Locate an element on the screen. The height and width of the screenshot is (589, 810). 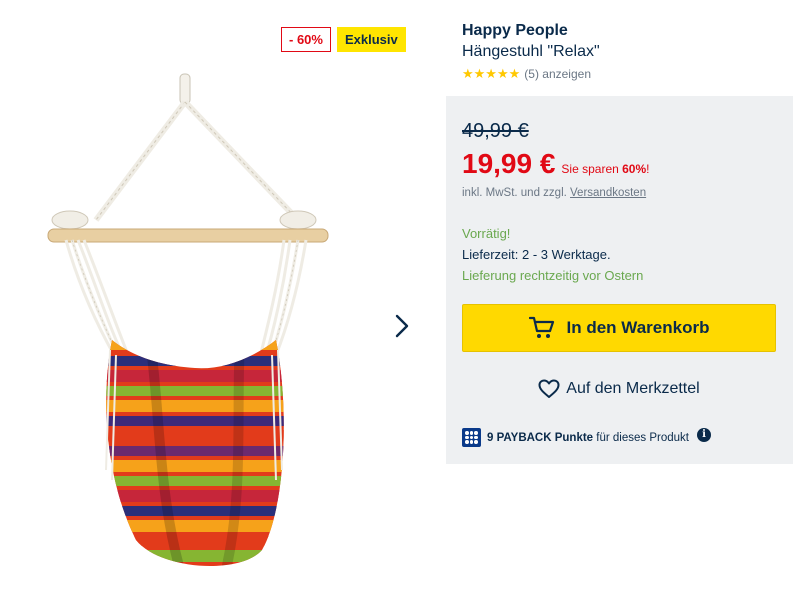
payback-points: 9 PAYBACK Punkte is located at coordinates (540, 437).